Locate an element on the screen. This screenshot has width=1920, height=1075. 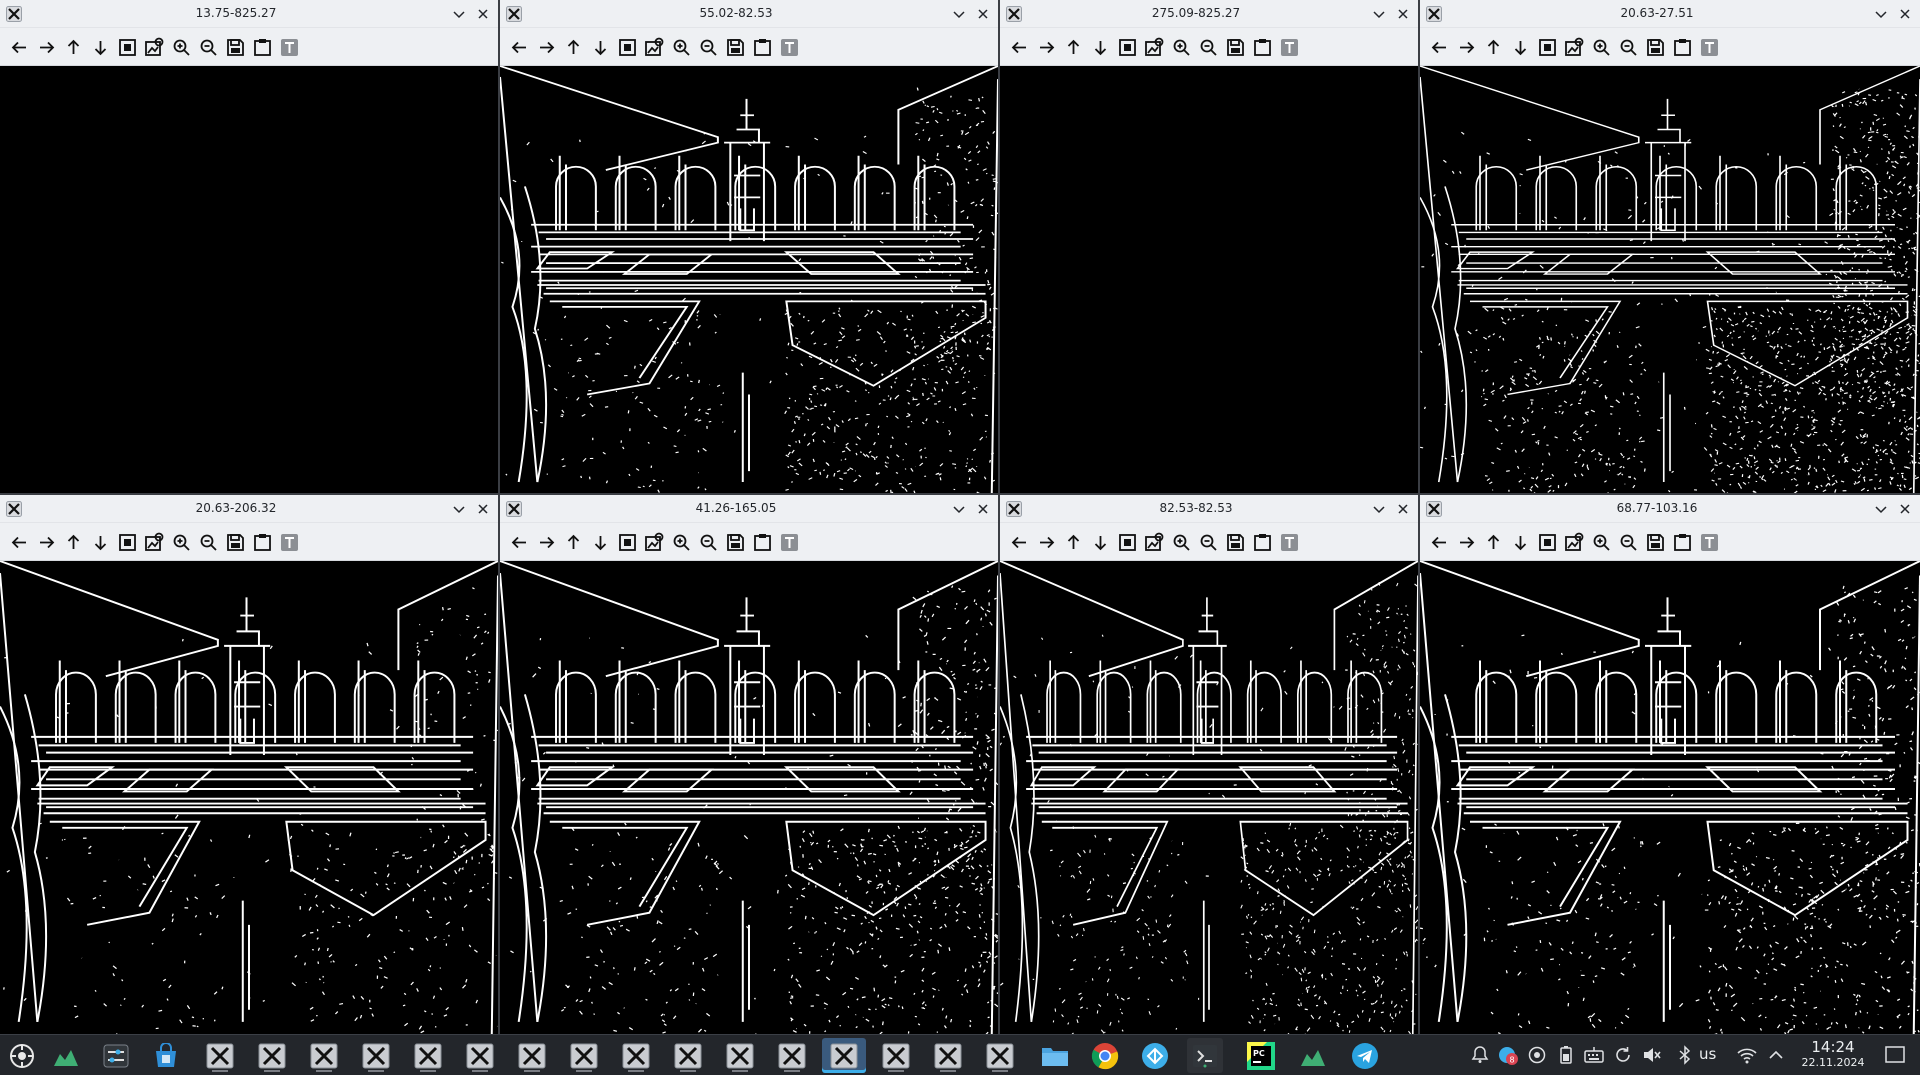
clipboard-icon is located at coordinates (1537, 1055).